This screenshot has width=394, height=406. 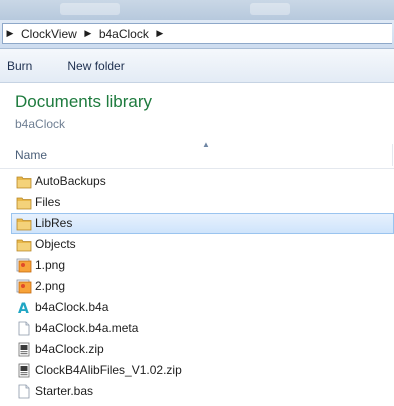 I want to click on sort-ascending-icon: ▲, so click(x=206, y=144).